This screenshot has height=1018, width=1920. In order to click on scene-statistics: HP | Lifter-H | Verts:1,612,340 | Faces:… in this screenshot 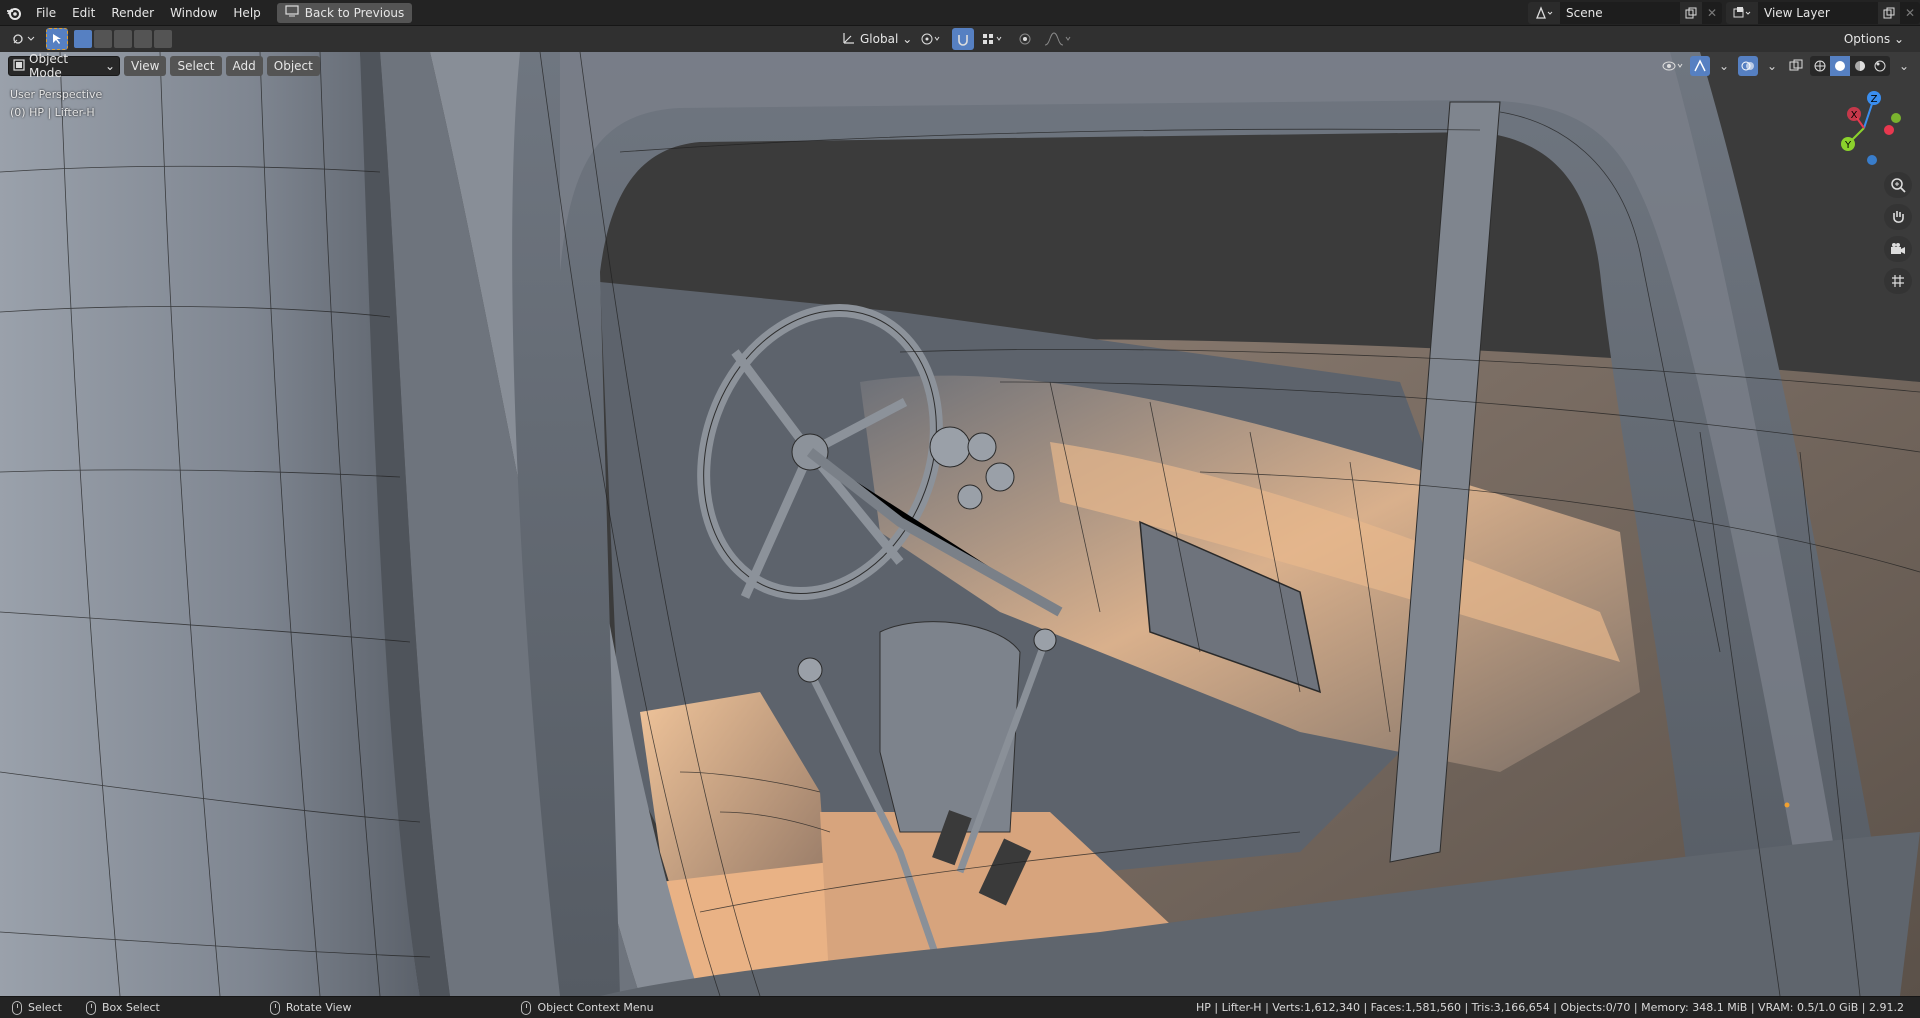, I will do `click(1549, 1007)`.